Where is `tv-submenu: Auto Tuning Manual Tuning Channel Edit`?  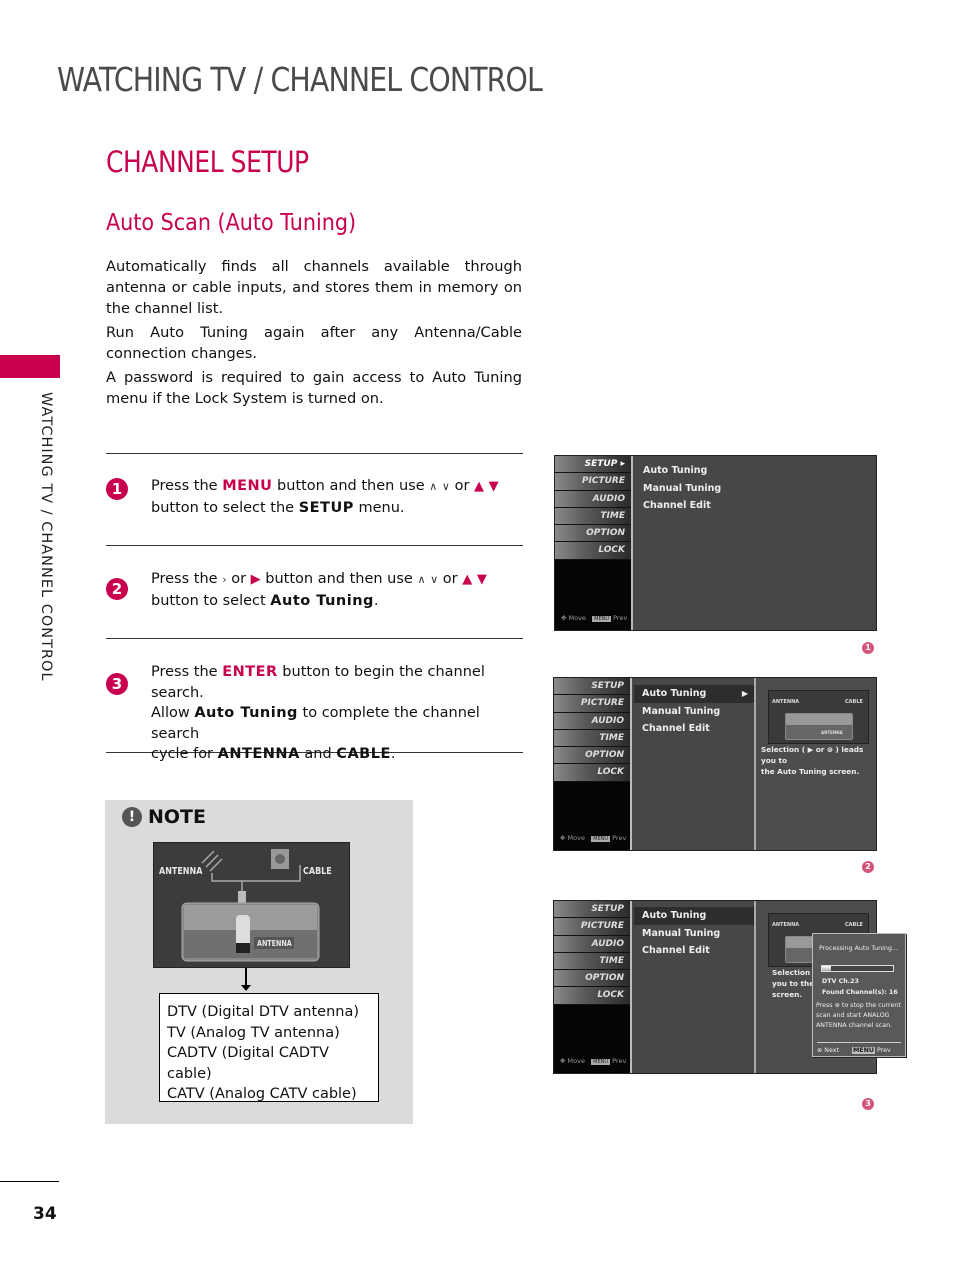 tv-submenu: Auto Tuning Manual Tuning Channel Edit is located at coordinates (694, 933).